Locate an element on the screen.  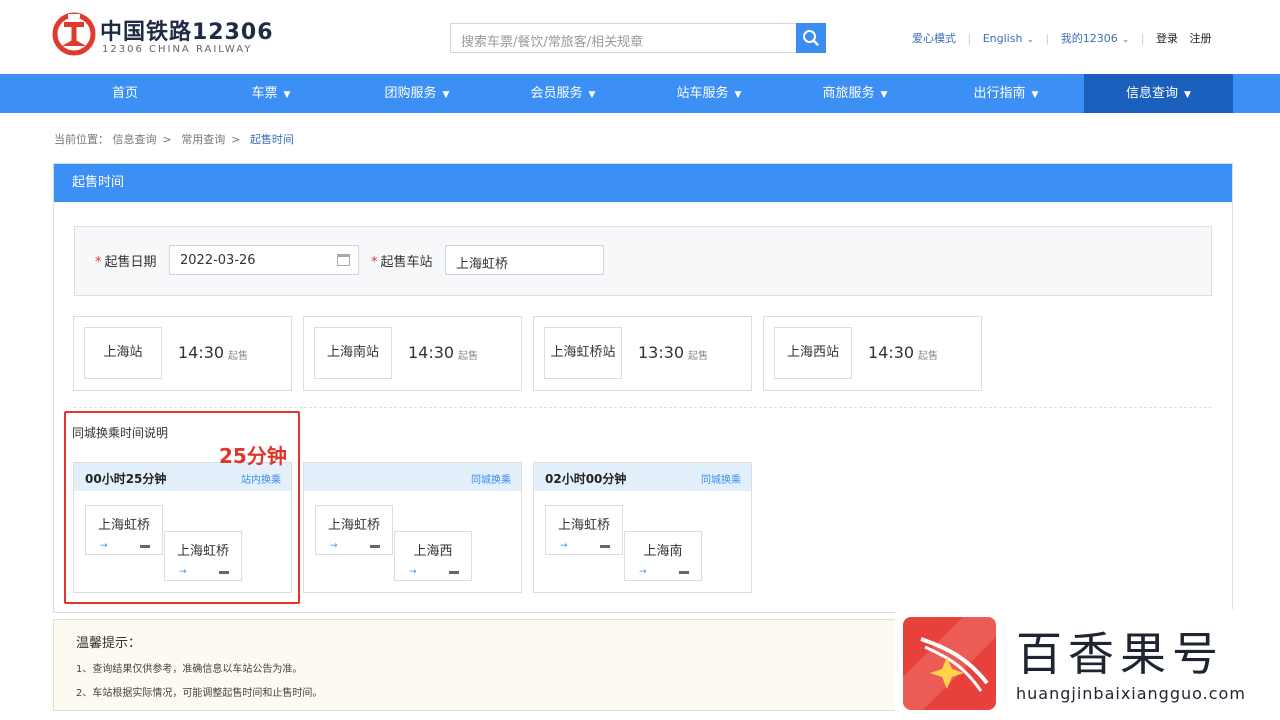
station-card: 上海虹桥站 13:30 起售 is located at coordinates (642, 353).